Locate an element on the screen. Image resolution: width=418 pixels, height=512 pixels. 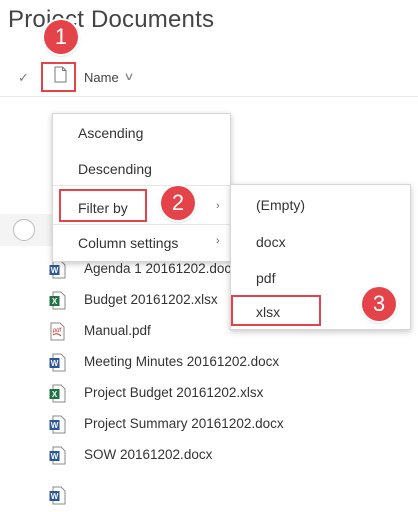
step-badge-2: 2 is located at coordinates (178, 203).